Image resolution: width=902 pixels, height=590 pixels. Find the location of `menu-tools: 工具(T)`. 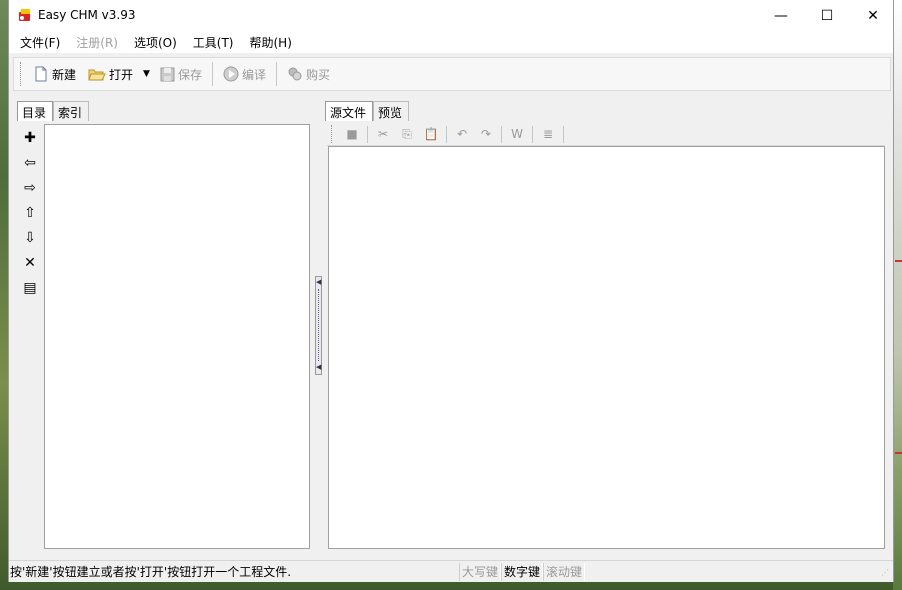

menu-tools: 工具(T) is located at coordinates (213, 42).